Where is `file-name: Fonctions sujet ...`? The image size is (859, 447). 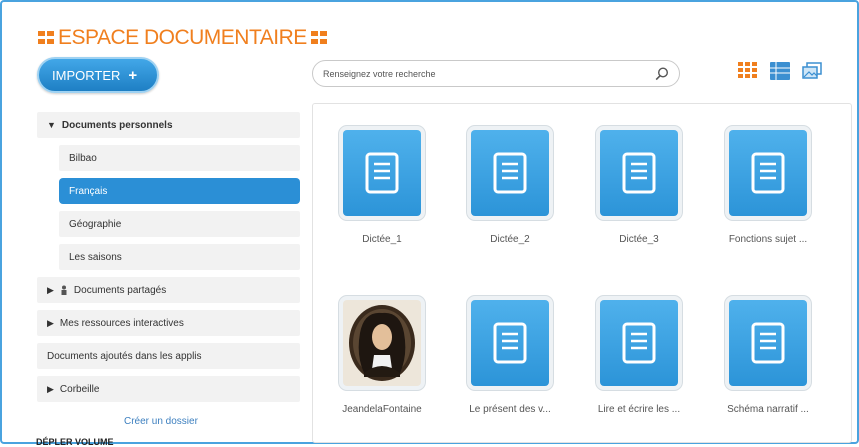
file-name: Fonctions sujet ... is located at coordinates (768, 239).